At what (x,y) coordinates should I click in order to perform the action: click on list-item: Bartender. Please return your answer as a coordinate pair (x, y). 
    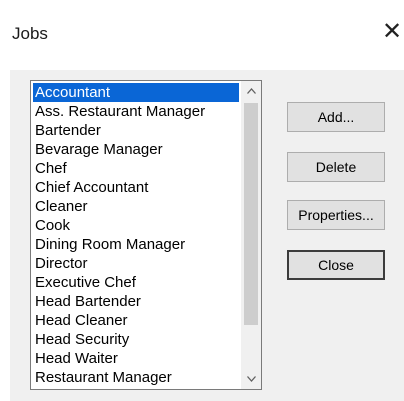
    Looking at the image, I should click on (136, 130).